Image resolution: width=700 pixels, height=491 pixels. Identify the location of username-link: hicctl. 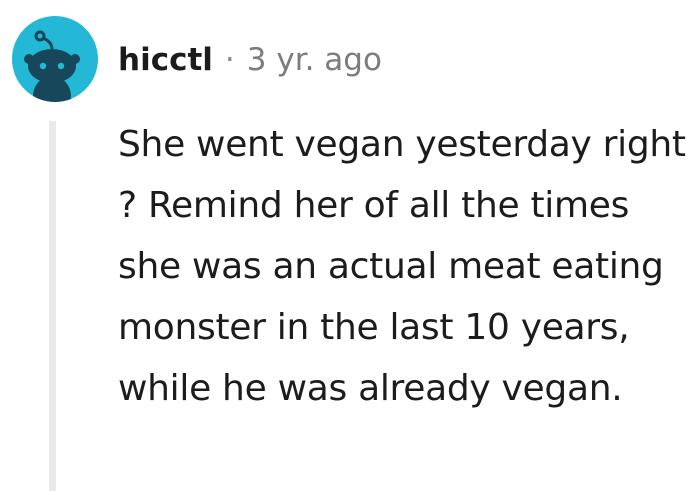
(165, 60).